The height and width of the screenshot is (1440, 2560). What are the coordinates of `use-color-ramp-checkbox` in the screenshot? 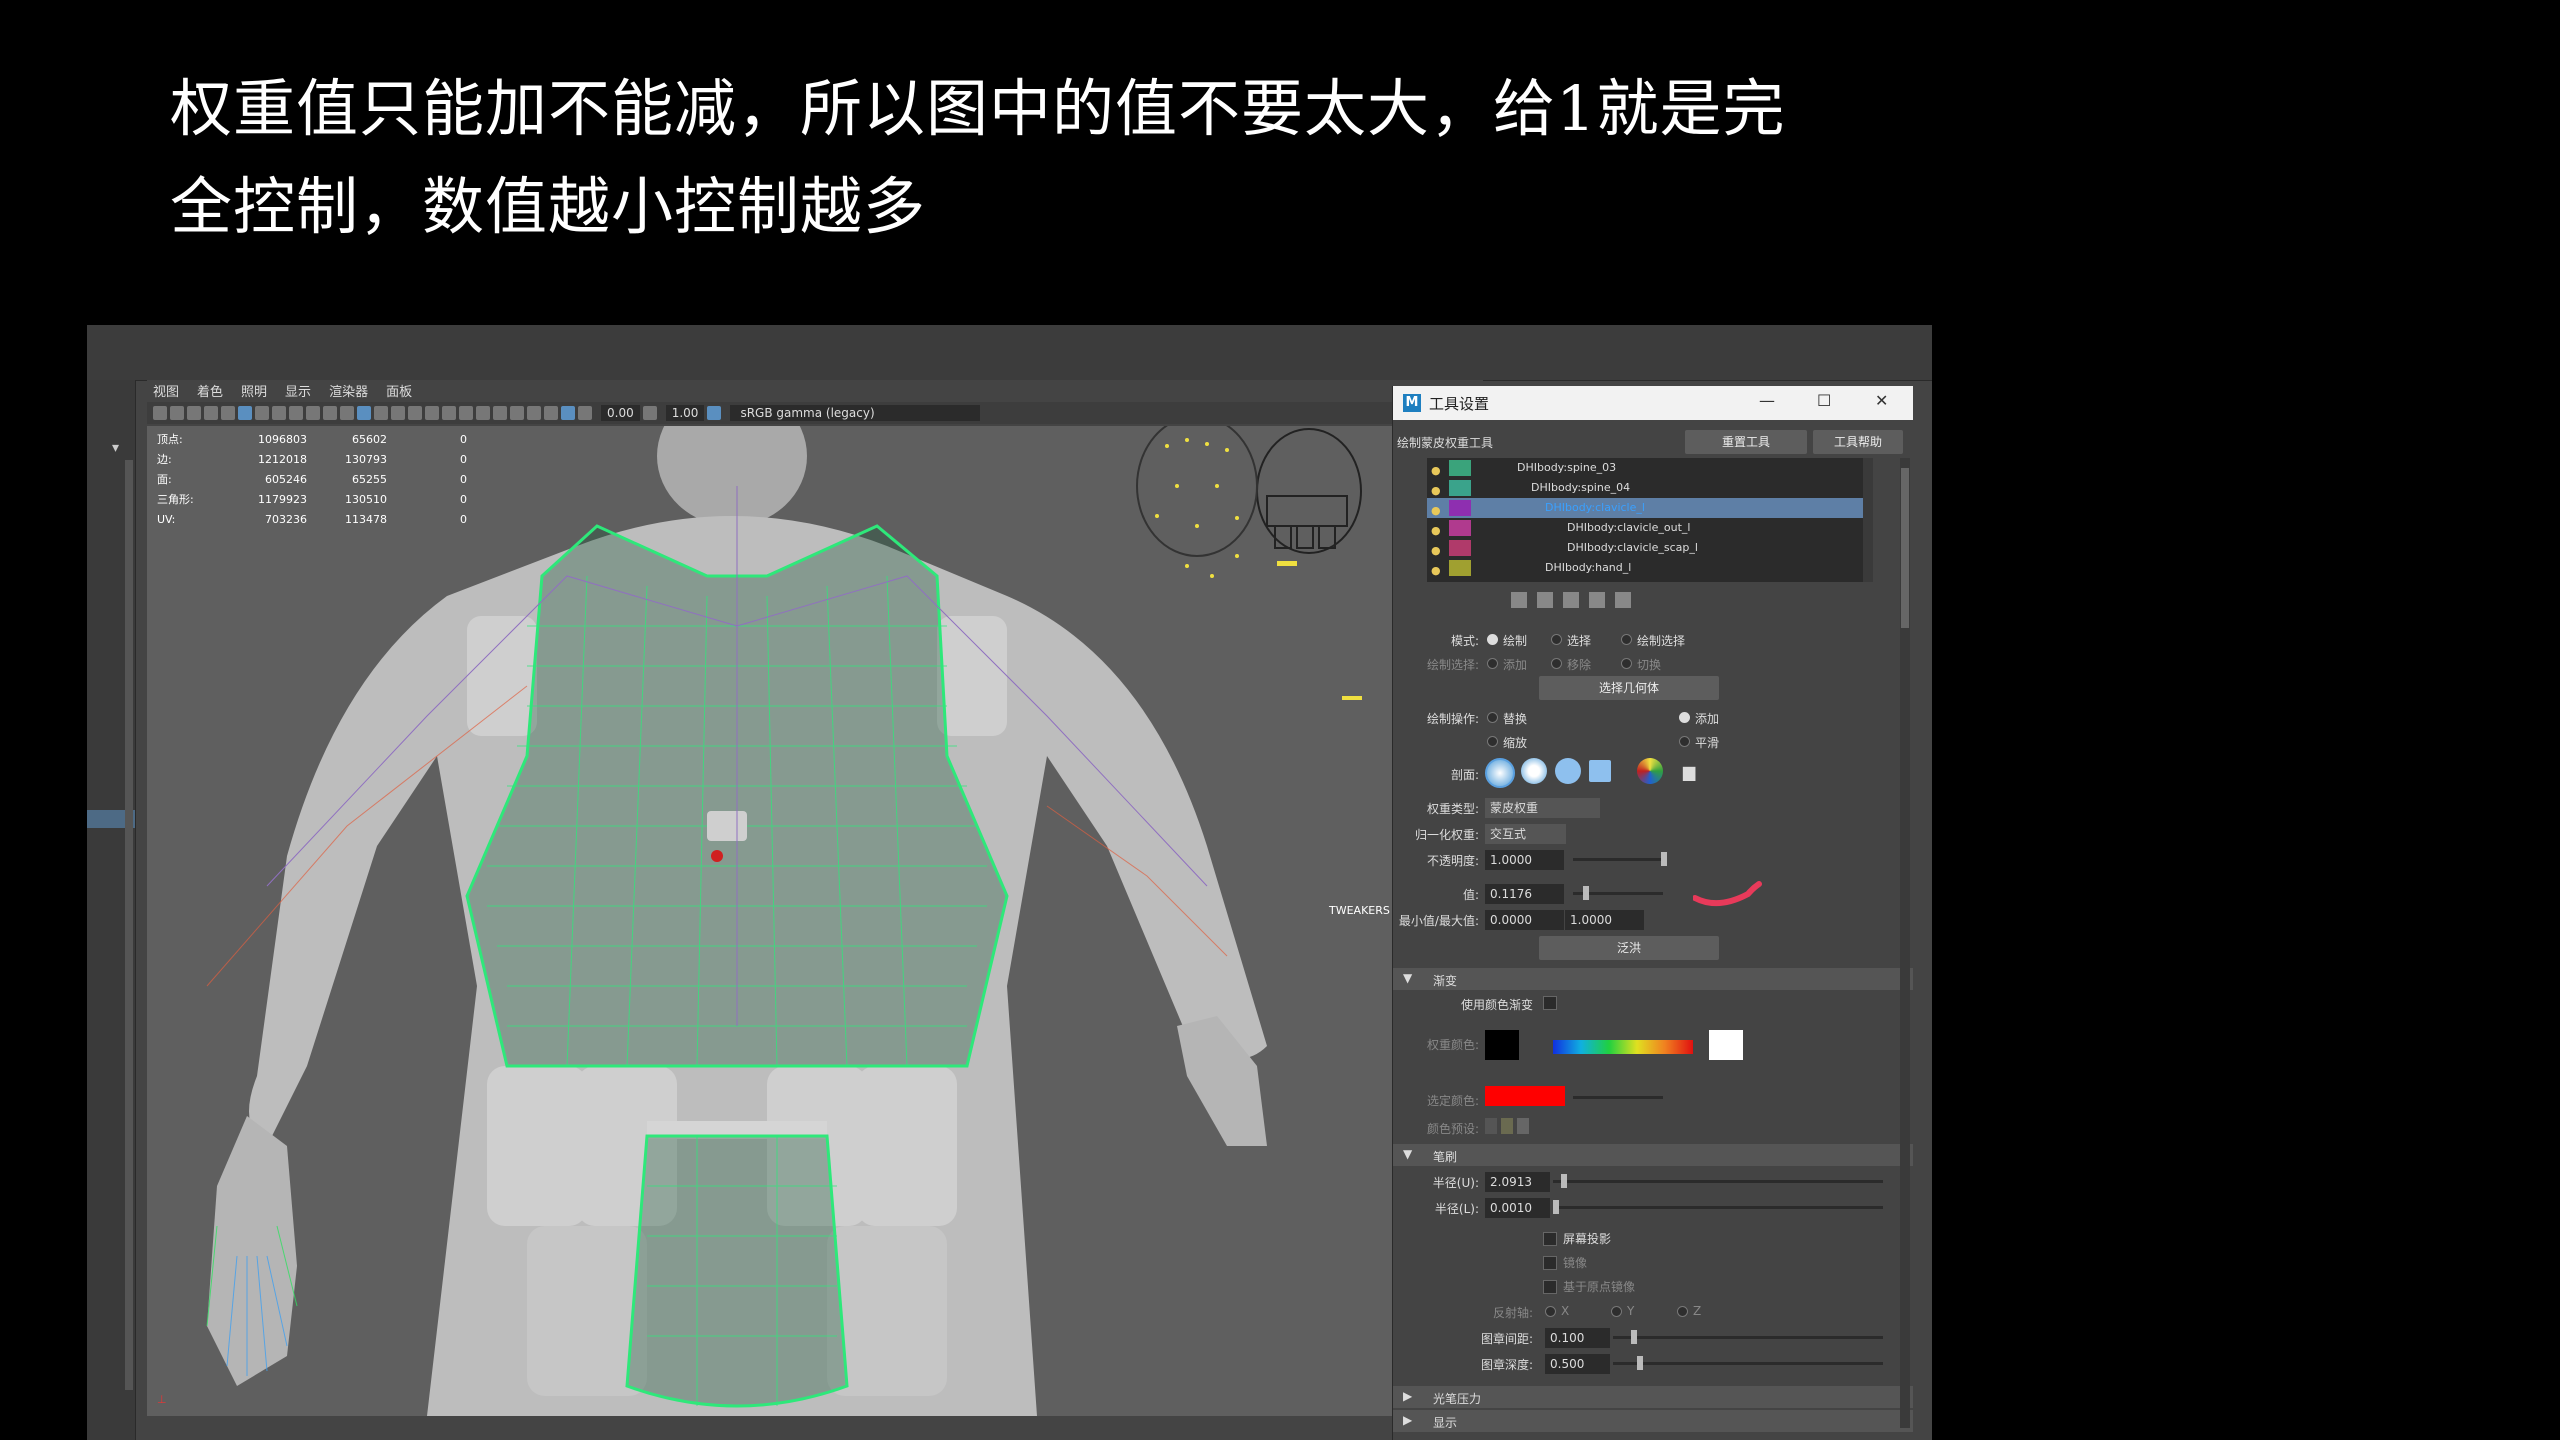 It's located at (1550, 1003).